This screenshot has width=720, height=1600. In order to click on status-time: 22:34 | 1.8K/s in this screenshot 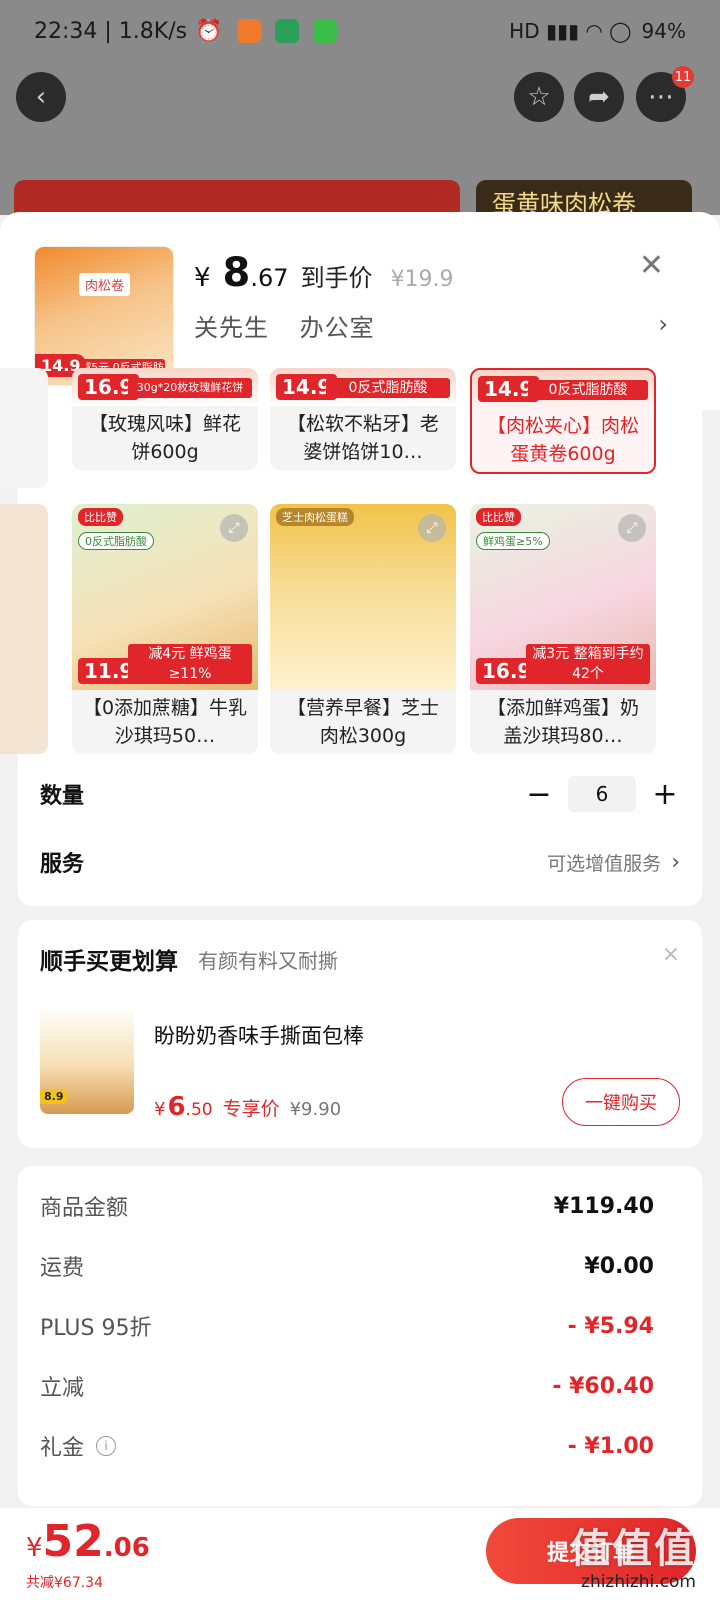, I will do `click(111, 31)`.